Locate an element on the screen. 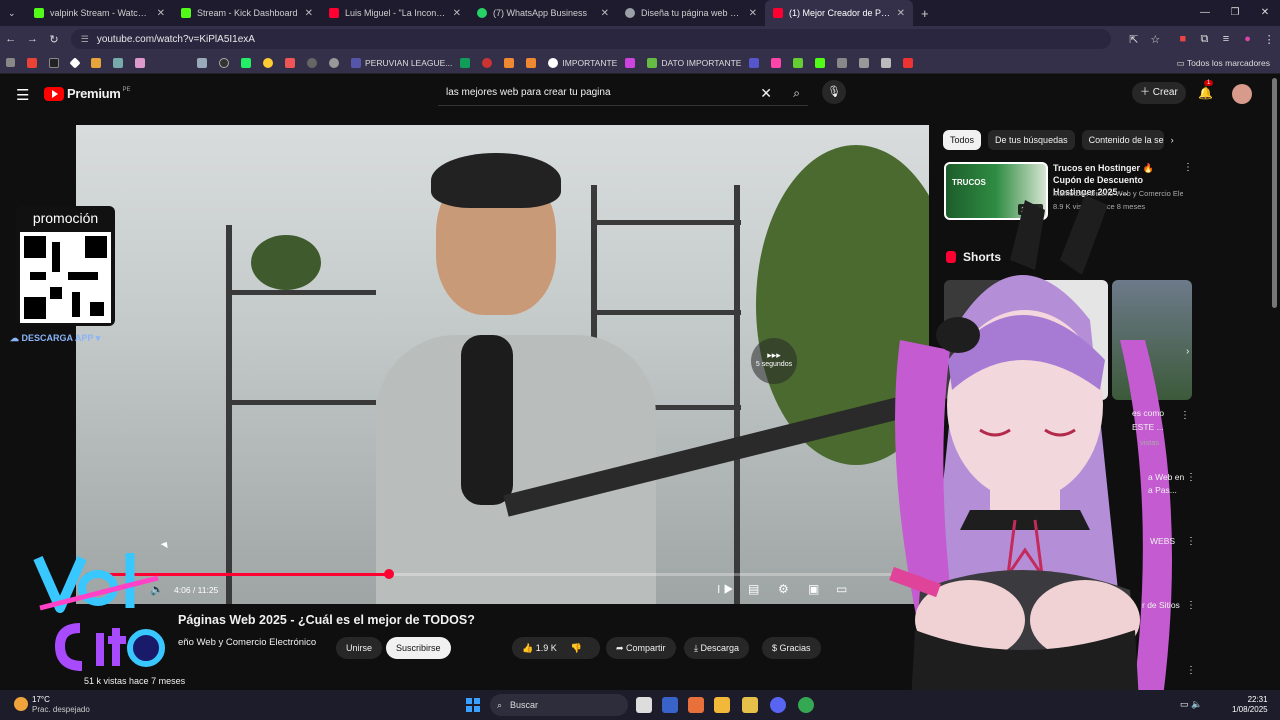 This screenshot has height=720, width=1280. bookmark-diamond is located at coordinates (76, 62).